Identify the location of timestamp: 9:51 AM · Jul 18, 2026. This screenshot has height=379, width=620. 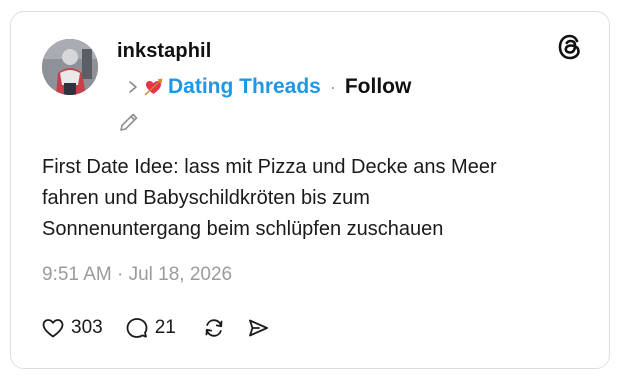
(137, 275).